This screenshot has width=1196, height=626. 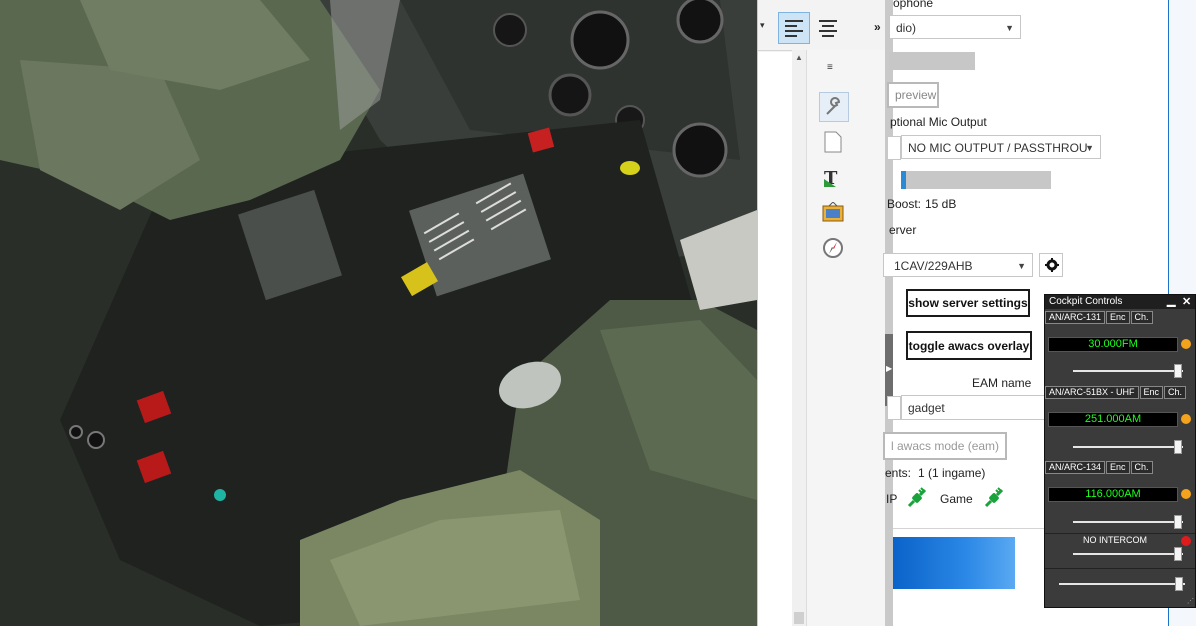 I want to click on clients-label: ents:, so click(x=898, y=473).